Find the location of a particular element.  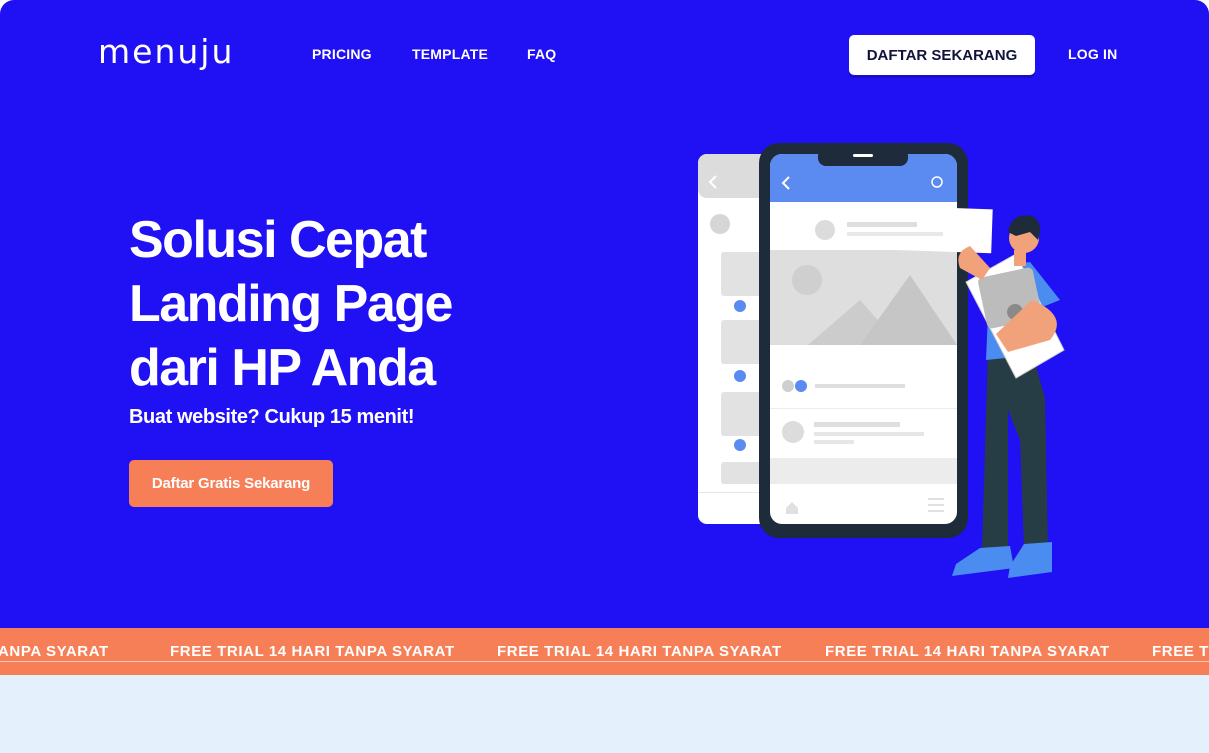

ticker-divider is located at coordinates (604, 661).